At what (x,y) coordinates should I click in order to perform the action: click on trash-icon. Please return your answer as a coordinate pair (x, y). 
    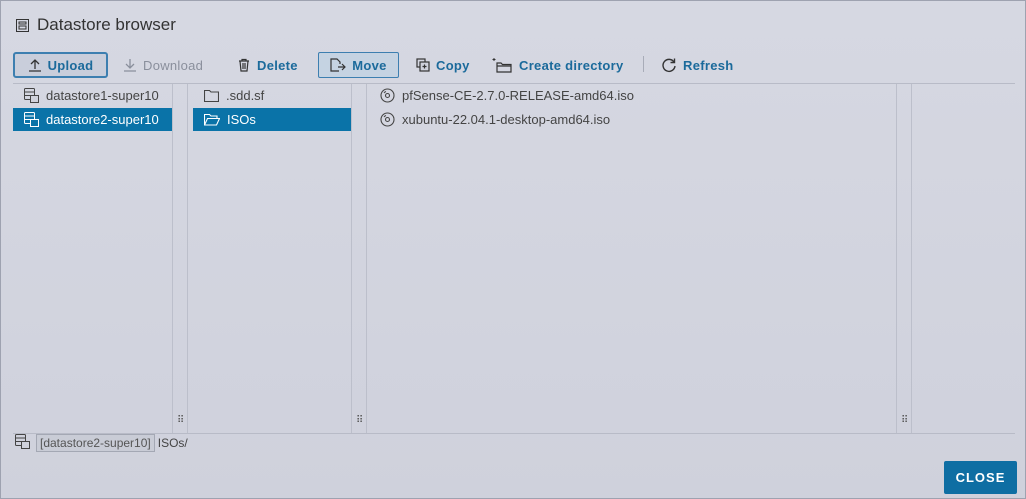
    Looking at the image, I should click on (244, 65).